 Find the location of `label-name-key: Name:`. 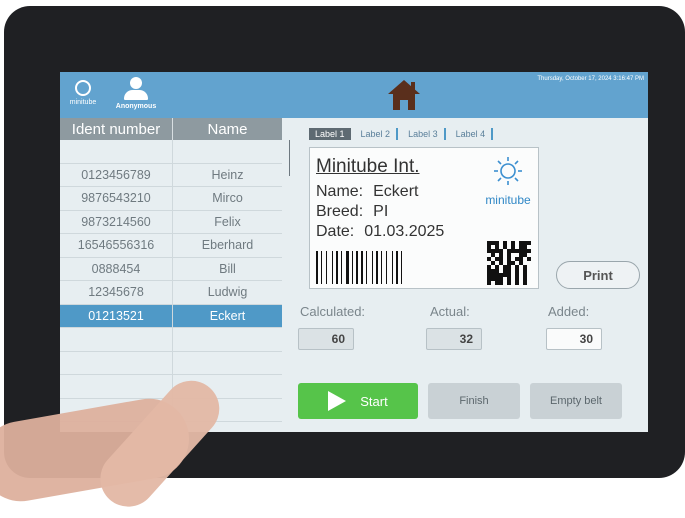

label-name-key: Name: is located at coordinates (340, 191).